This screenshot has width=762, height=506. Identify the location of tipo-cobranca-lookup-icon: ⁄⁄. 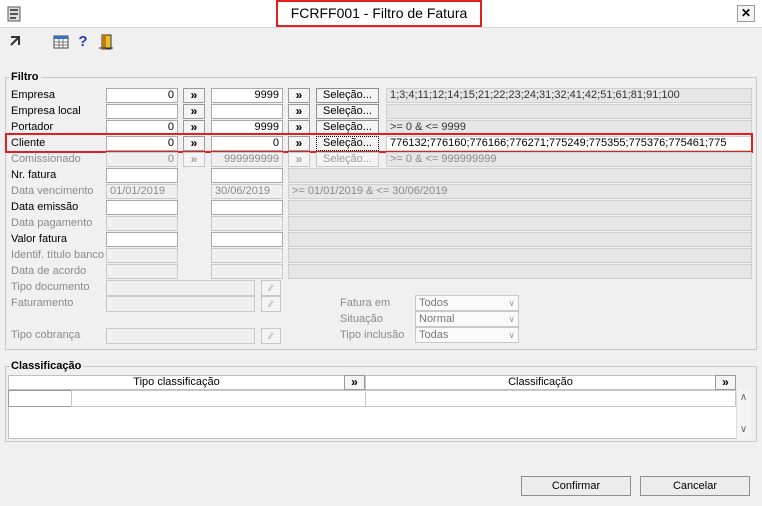
(271, 336).